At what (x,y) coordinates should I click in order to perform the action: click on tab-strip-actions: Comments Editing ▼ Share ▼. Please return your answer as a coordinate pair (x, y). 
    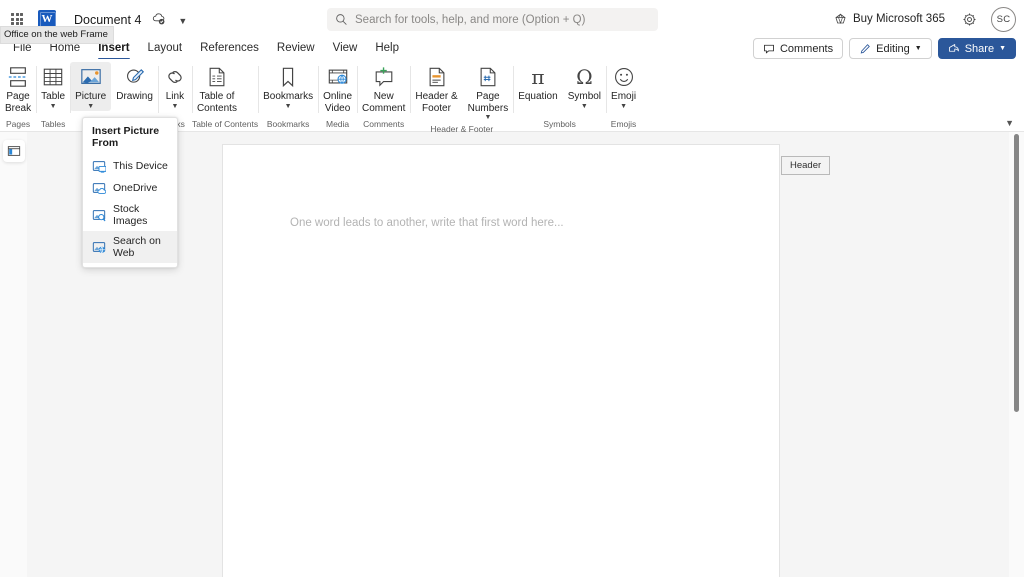
    Looking at the image, I should click on (884, 48).